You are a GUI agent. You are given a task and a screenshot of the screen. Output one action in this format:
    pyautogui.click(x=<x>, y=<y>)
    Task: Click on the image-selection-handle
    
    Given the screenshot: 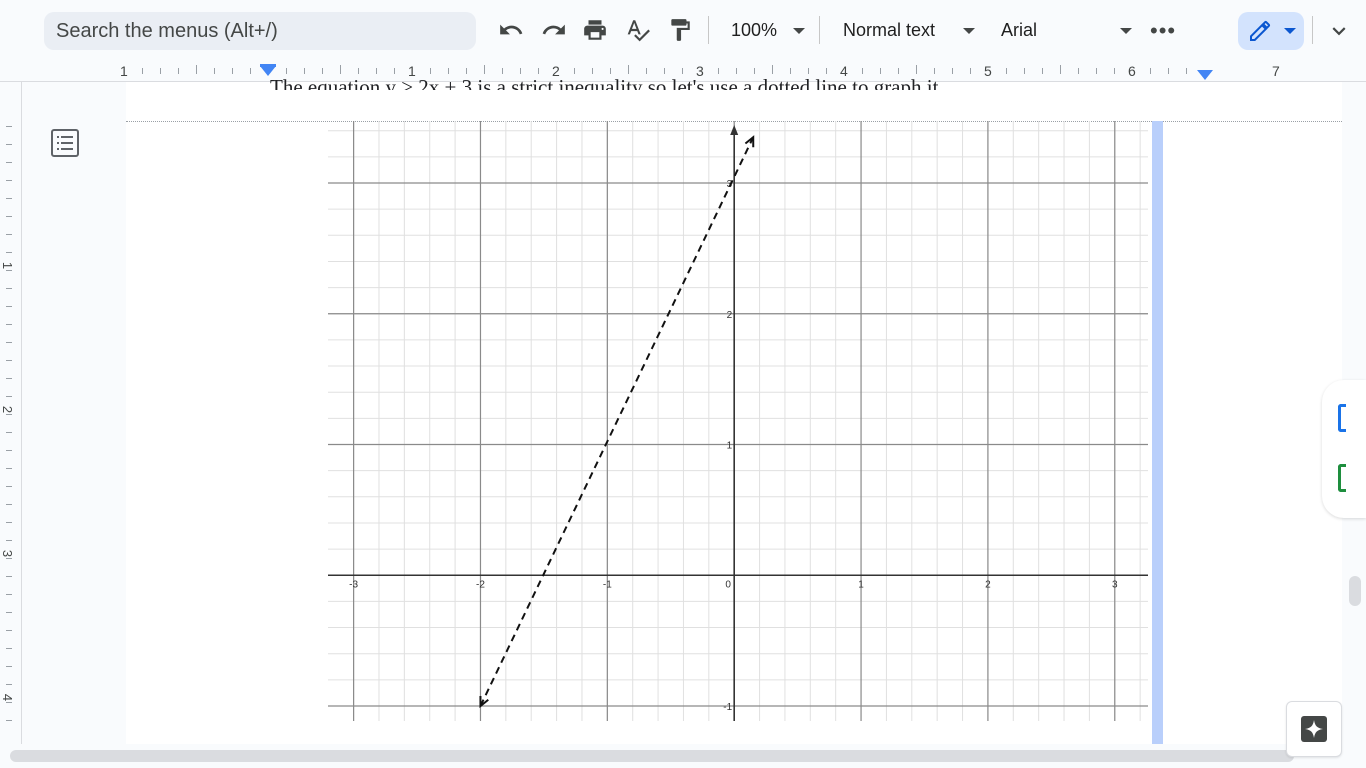 What is the action you would take?
    pyautogui.click(x=1157, y=432)
    